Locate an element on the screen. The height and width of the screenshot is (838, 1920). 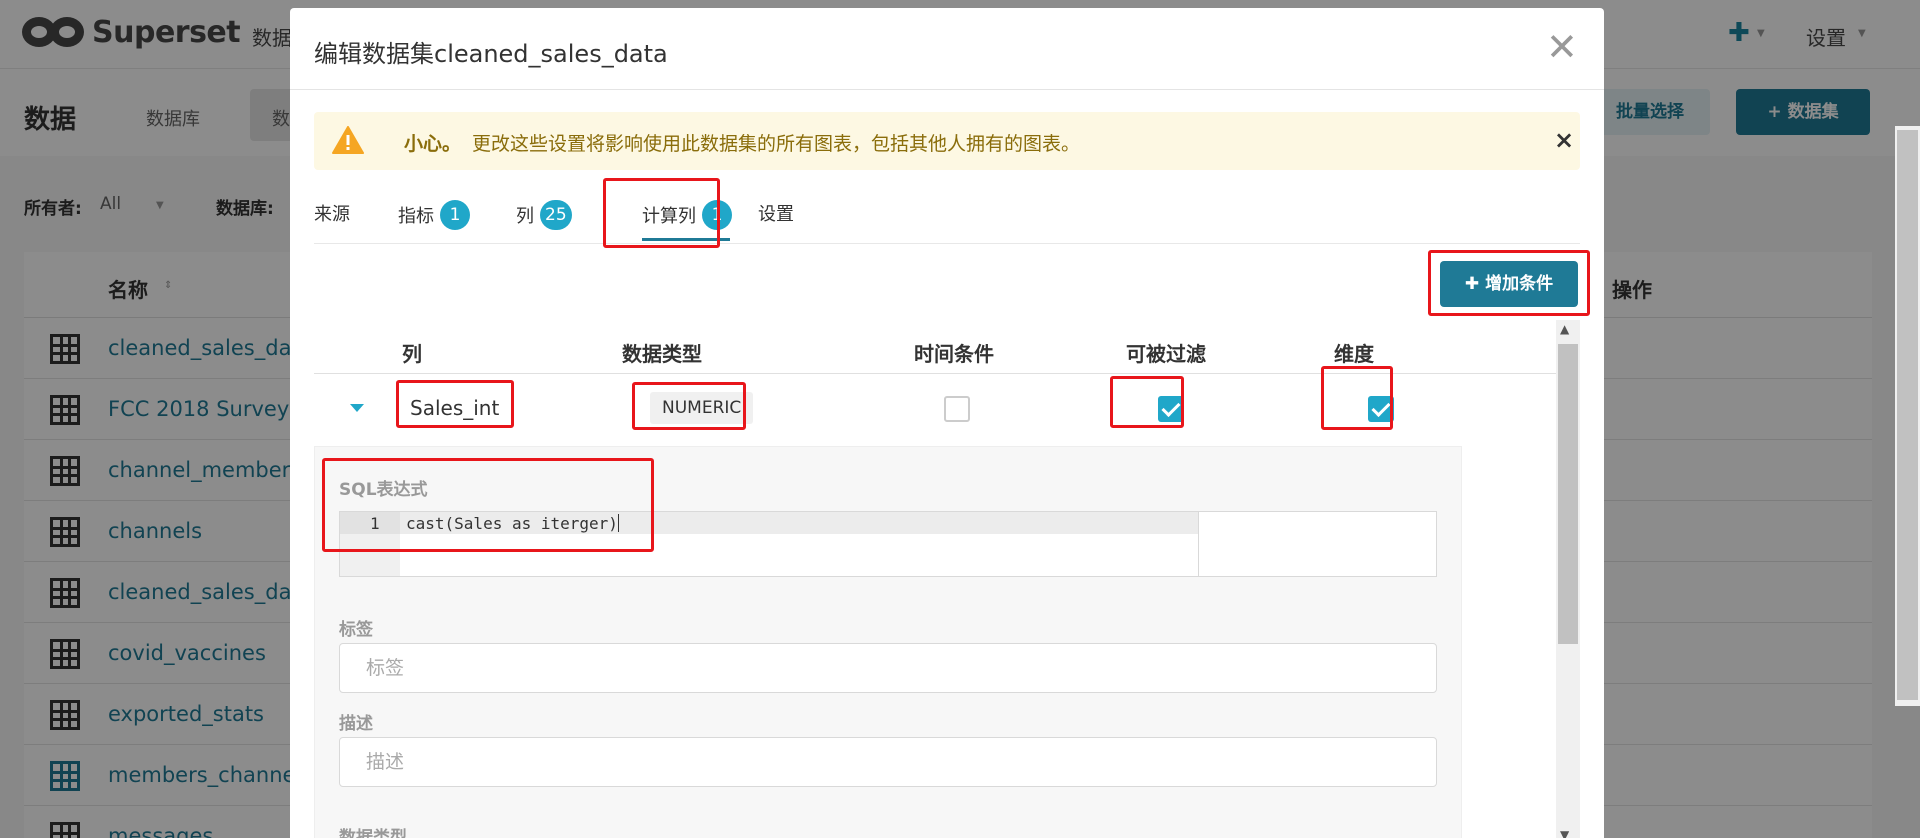
header-data-type: 数据类型 is located at coordinates (662, 354).